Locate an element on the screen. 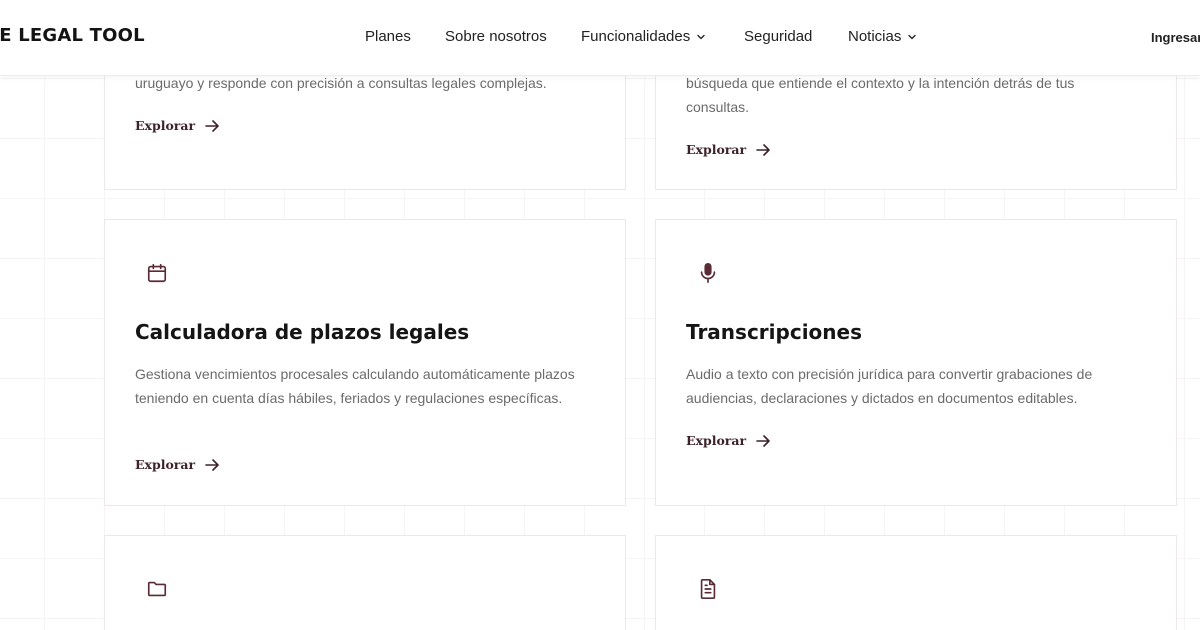 Image resolution: width=1200 pixels, height=630 pixels. card-title: Transcripciones is located at coordinates (774, 332).